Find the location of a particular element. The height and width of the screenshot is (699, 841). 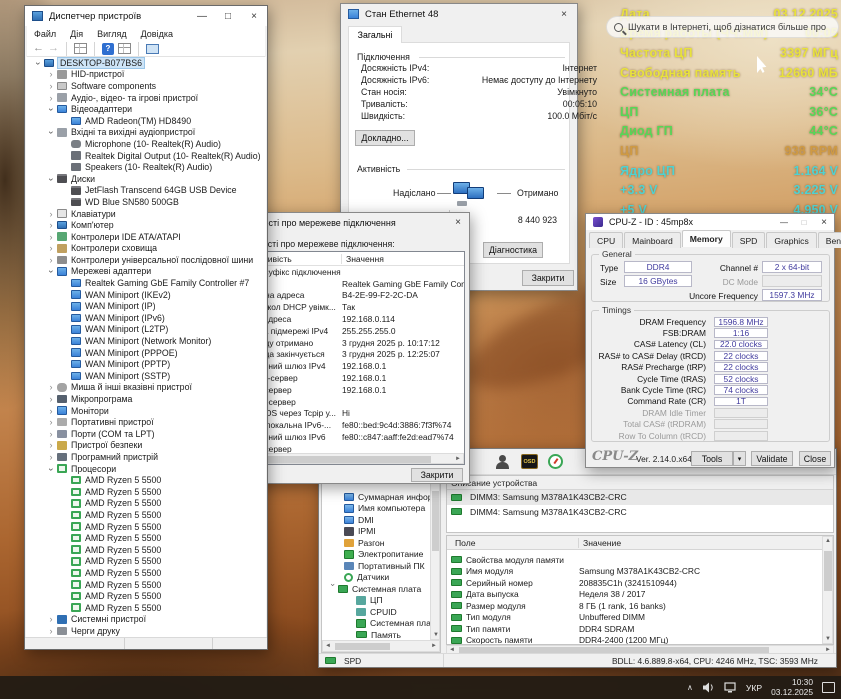

tree-item: › Контролери IDE ATA/ATAPI is located at coordinates (146, 237).